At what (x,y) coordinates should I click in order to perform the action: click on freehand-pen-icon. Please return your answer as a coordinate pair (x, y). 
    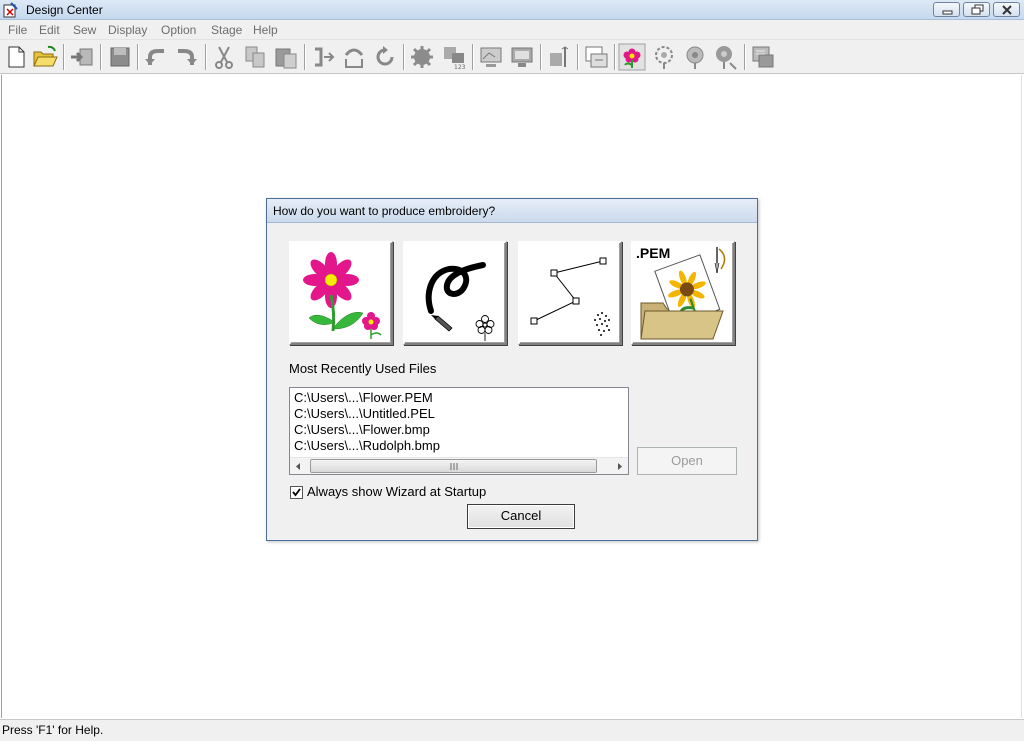
    Looking at the image, I should click on (460, 301).